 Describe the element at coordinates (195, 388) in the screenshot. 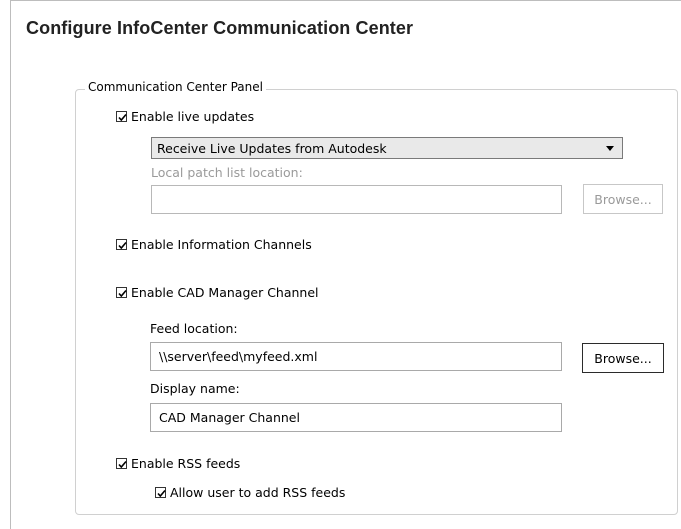

I see `display-name-label: Display name:` at that location.